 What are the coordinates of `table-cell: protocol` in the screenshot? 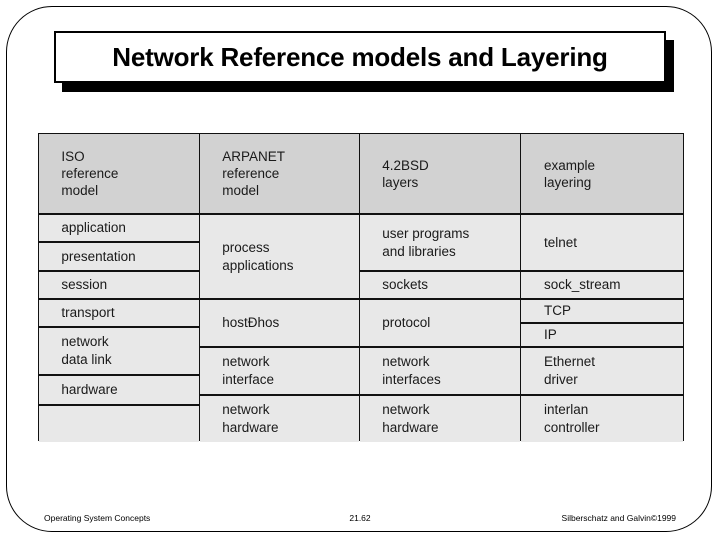 It's located at (440, 324).